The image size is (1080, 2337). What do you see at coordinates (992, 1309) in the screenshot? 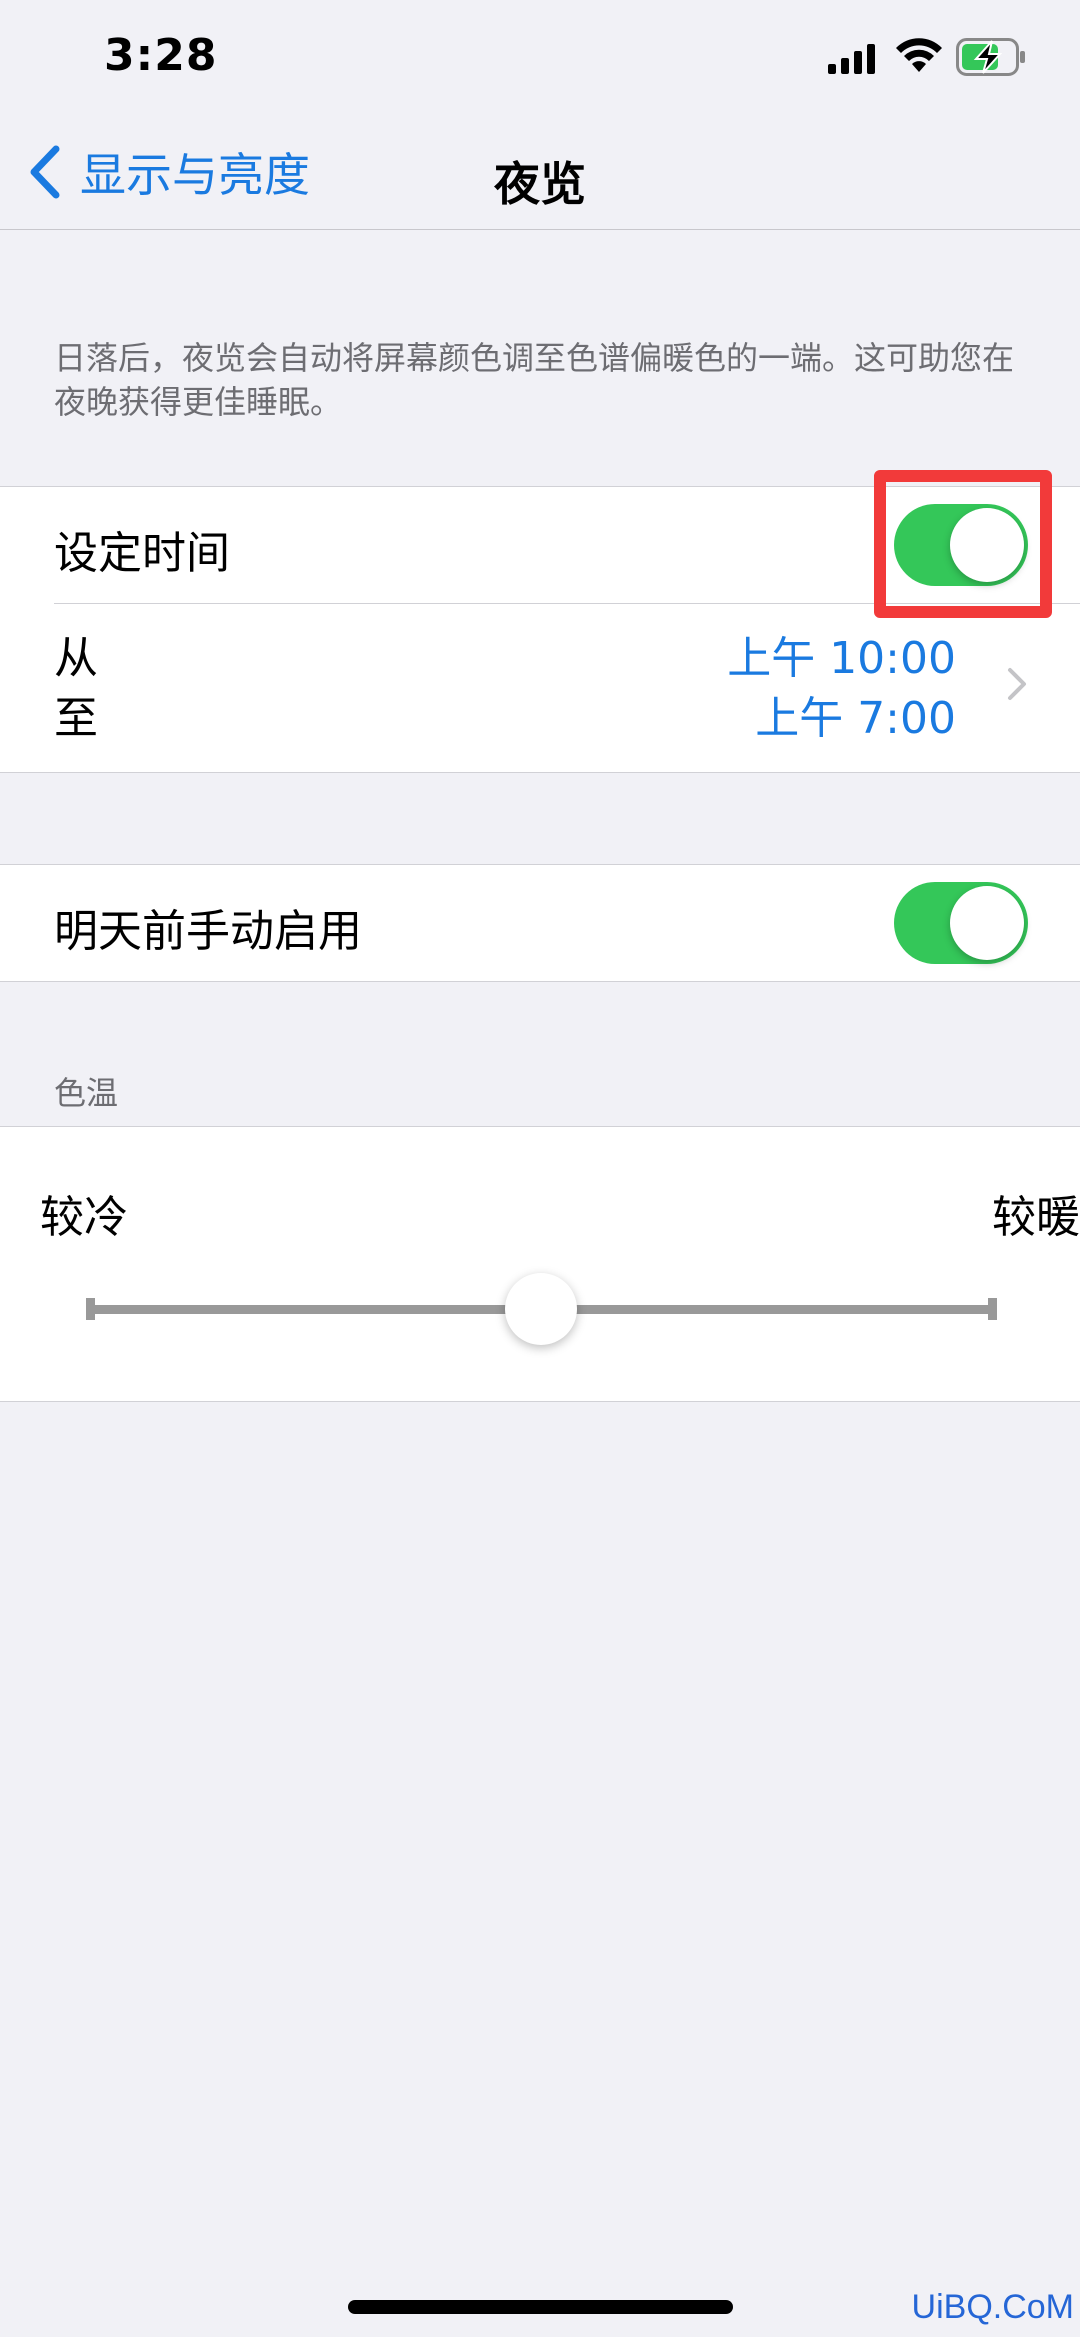
I see `slider-right-end` at bounding box center [992, 1309].